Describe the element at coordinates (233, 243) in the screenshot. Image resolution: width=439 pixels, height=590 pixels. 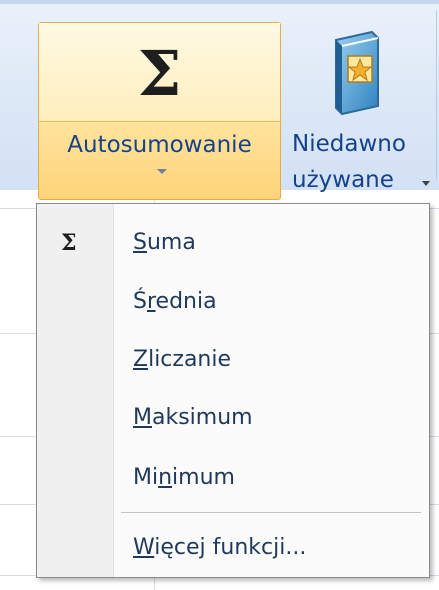
I see `menu-item-suma: Σ Suma` at that location.